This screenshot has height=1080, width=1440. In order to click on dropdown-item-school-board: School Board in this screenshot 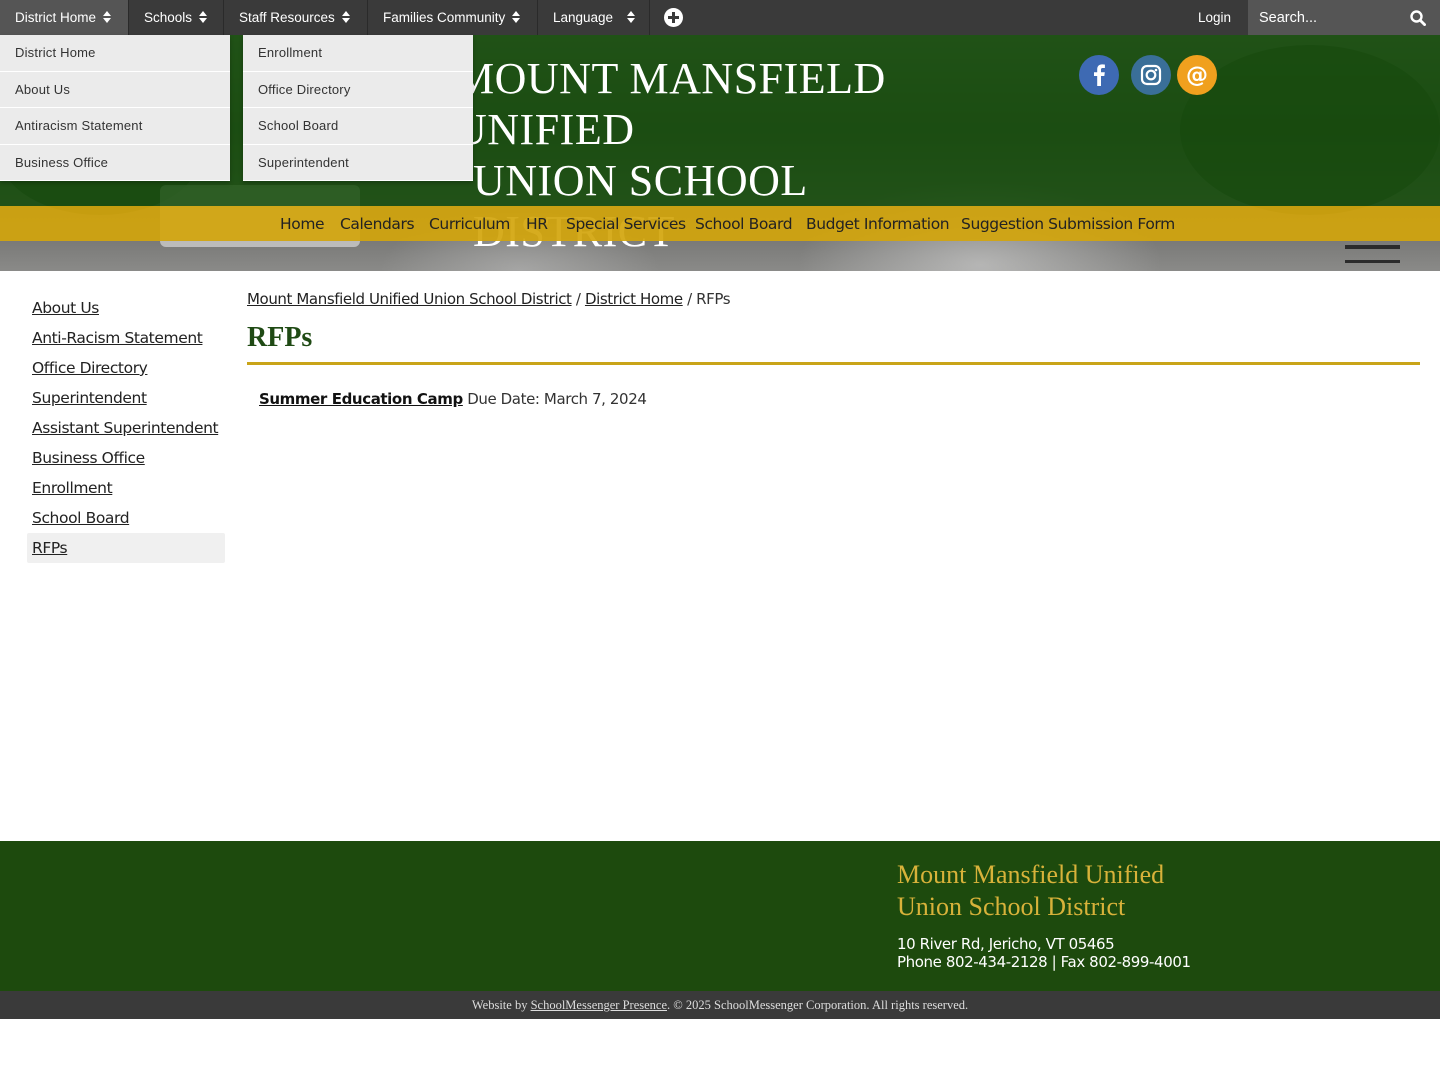, I will do `click(358, 126)`.